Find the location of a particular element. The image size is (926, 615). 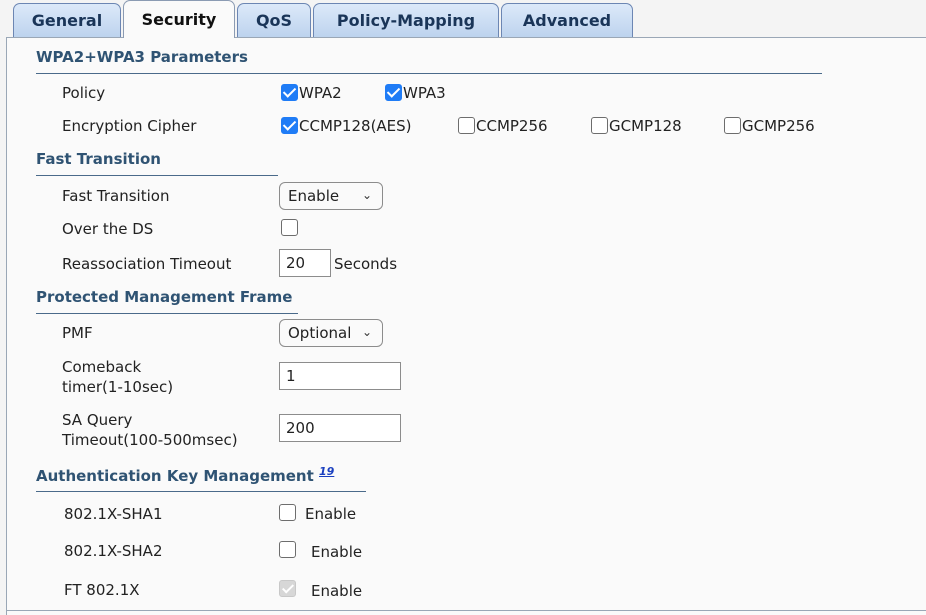

policy-label: Policy is located at coordinates (84, 93).